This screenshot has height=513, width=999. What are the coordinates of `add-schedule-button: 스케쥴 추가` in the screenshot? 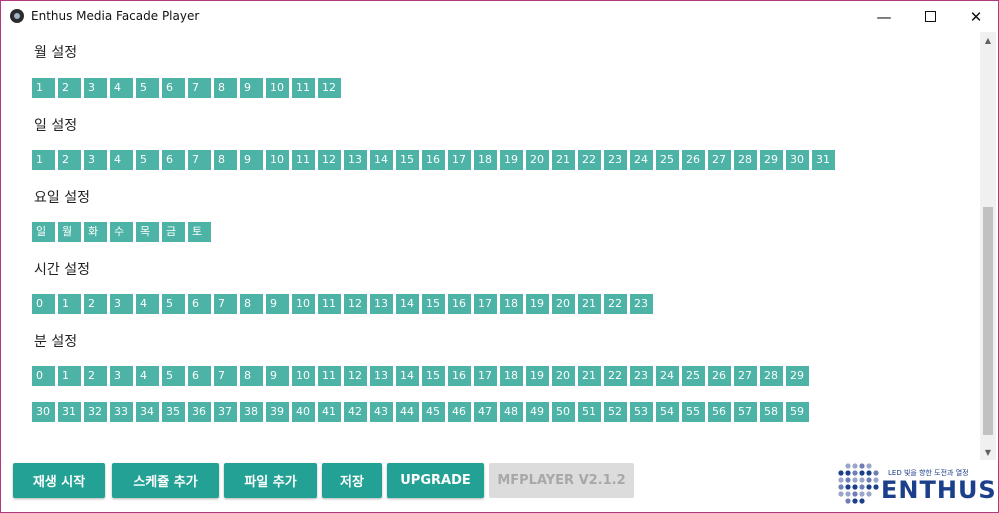 It's located at (165, 480).